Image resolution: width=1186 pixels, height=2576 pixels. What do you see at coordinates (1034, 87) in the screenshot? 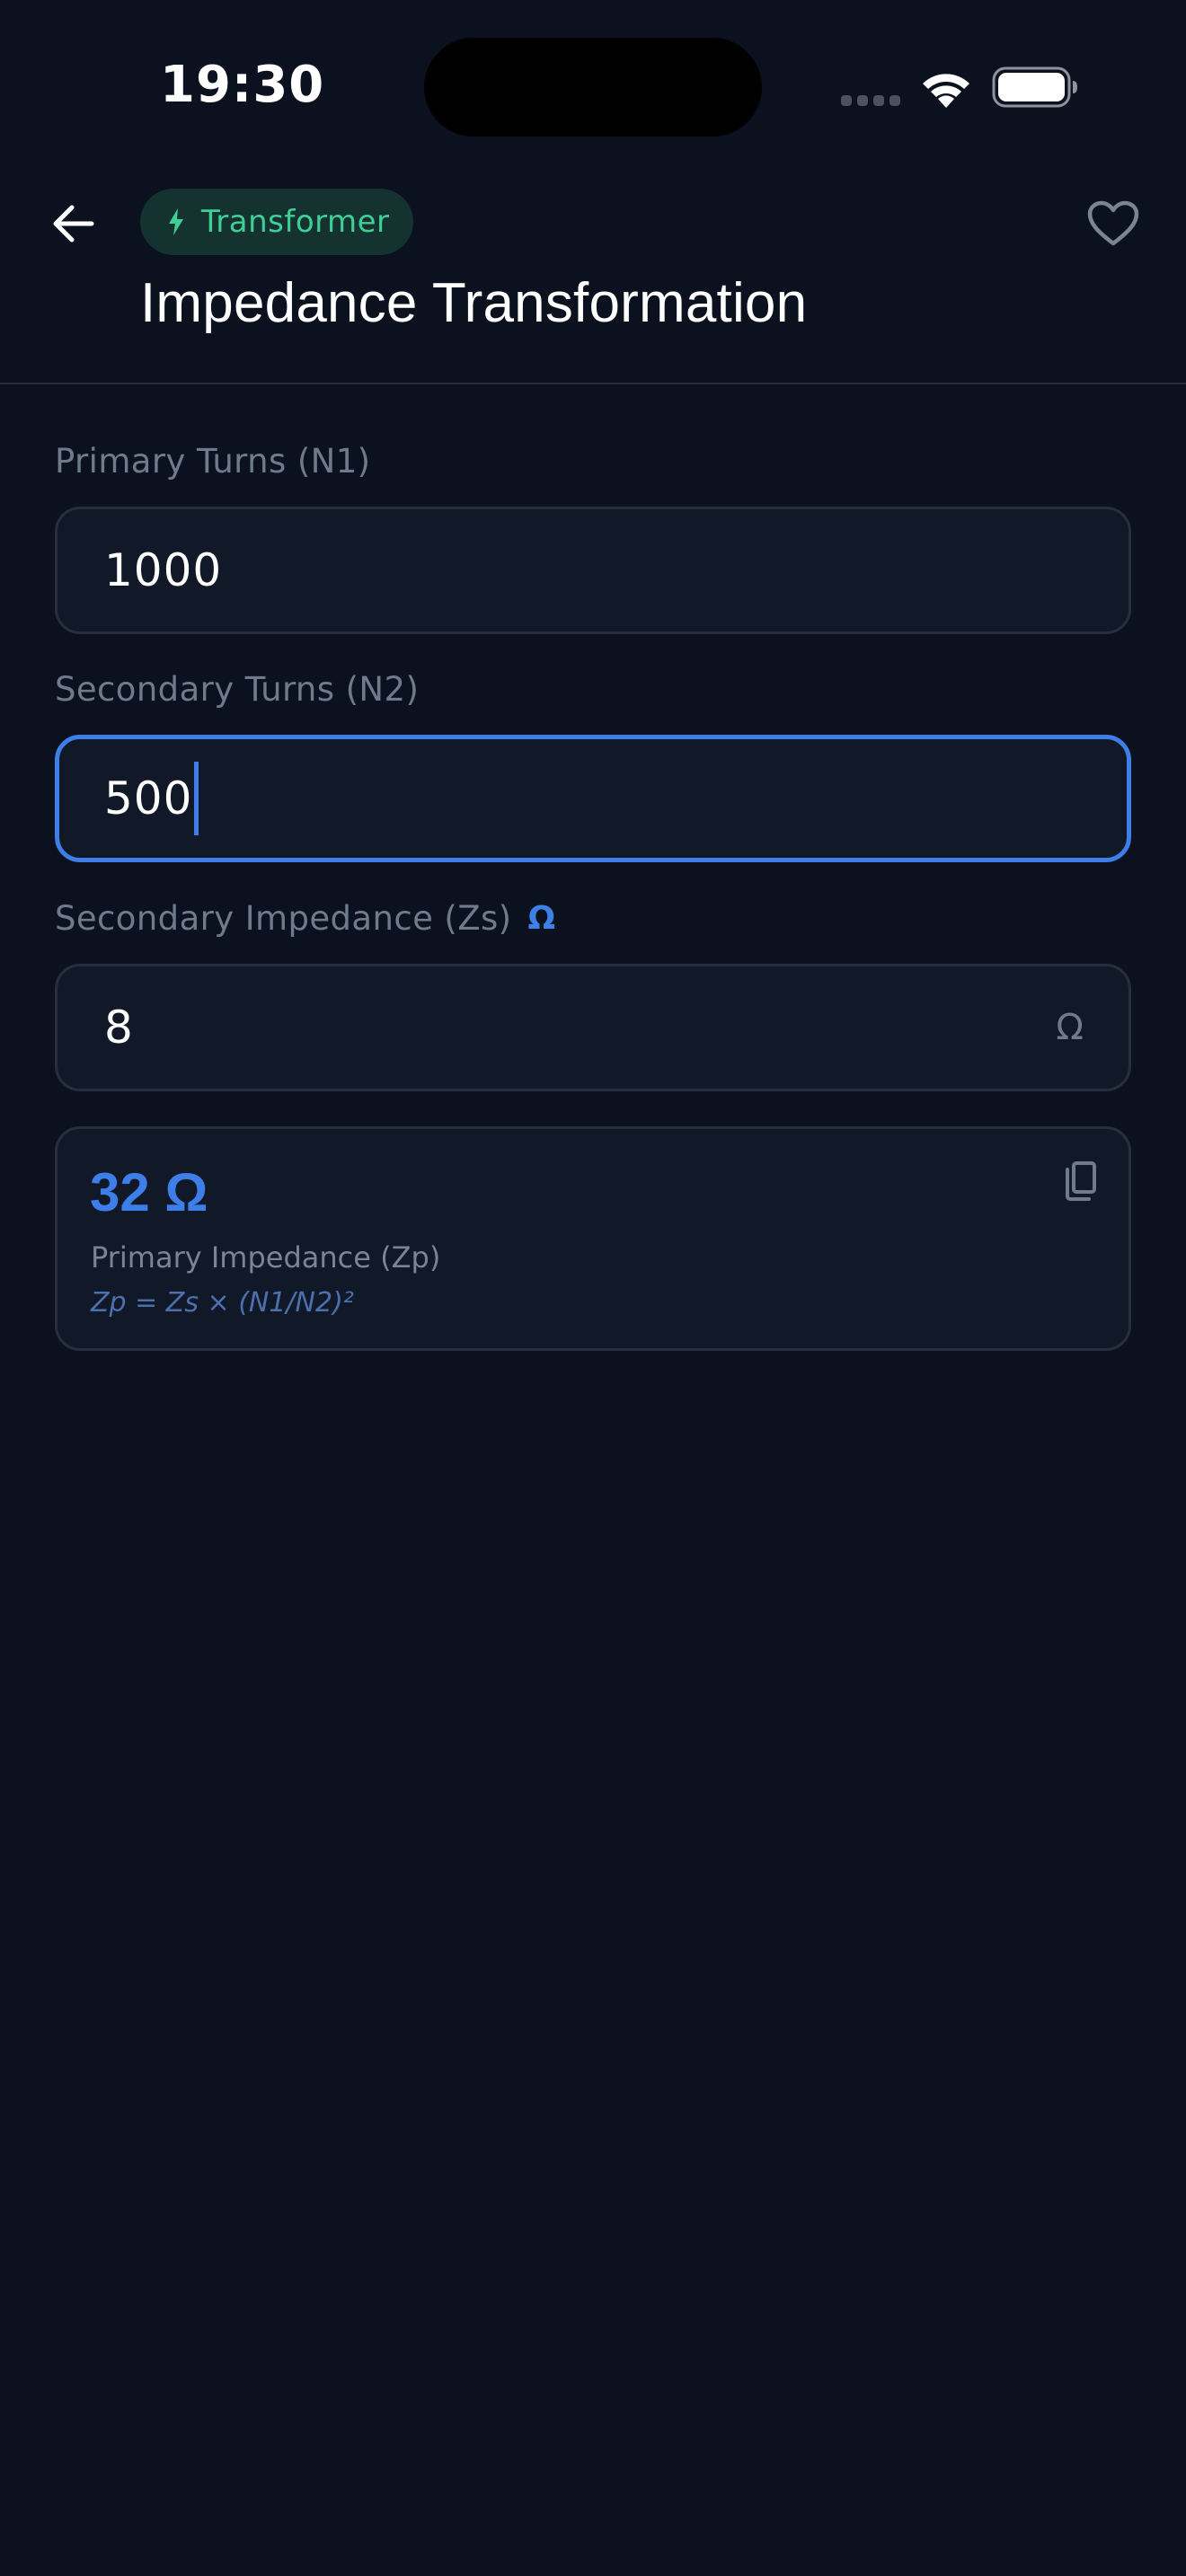
I see `battery-icon` at bounding box center [1034, 87].